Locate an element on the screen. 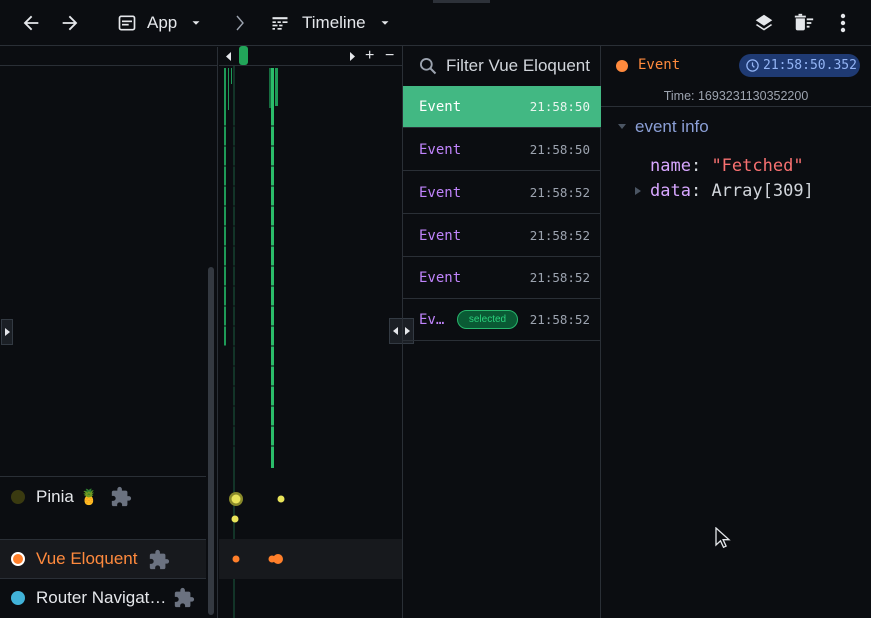 The image size is (871, 618). time-badge-label: 21:58:50.352 is located at coordinates (810, 65).